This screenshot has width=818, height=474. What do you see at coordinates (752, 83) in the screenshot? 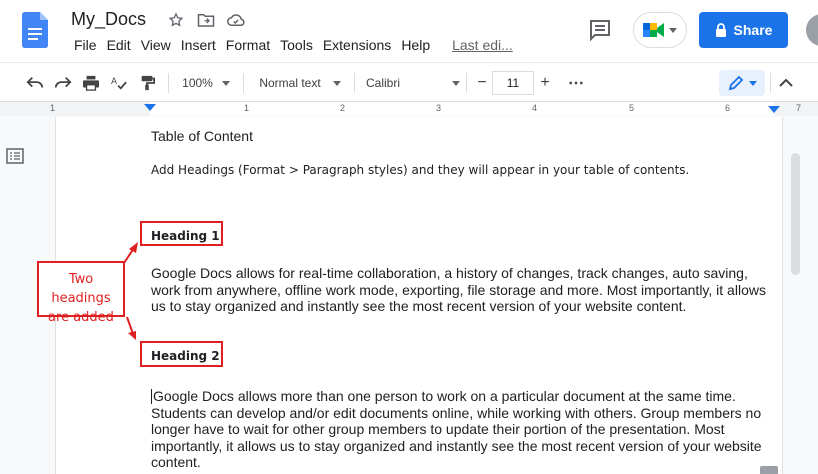
I see `mode-dropdown-icon` at bounding box center [752, 83].